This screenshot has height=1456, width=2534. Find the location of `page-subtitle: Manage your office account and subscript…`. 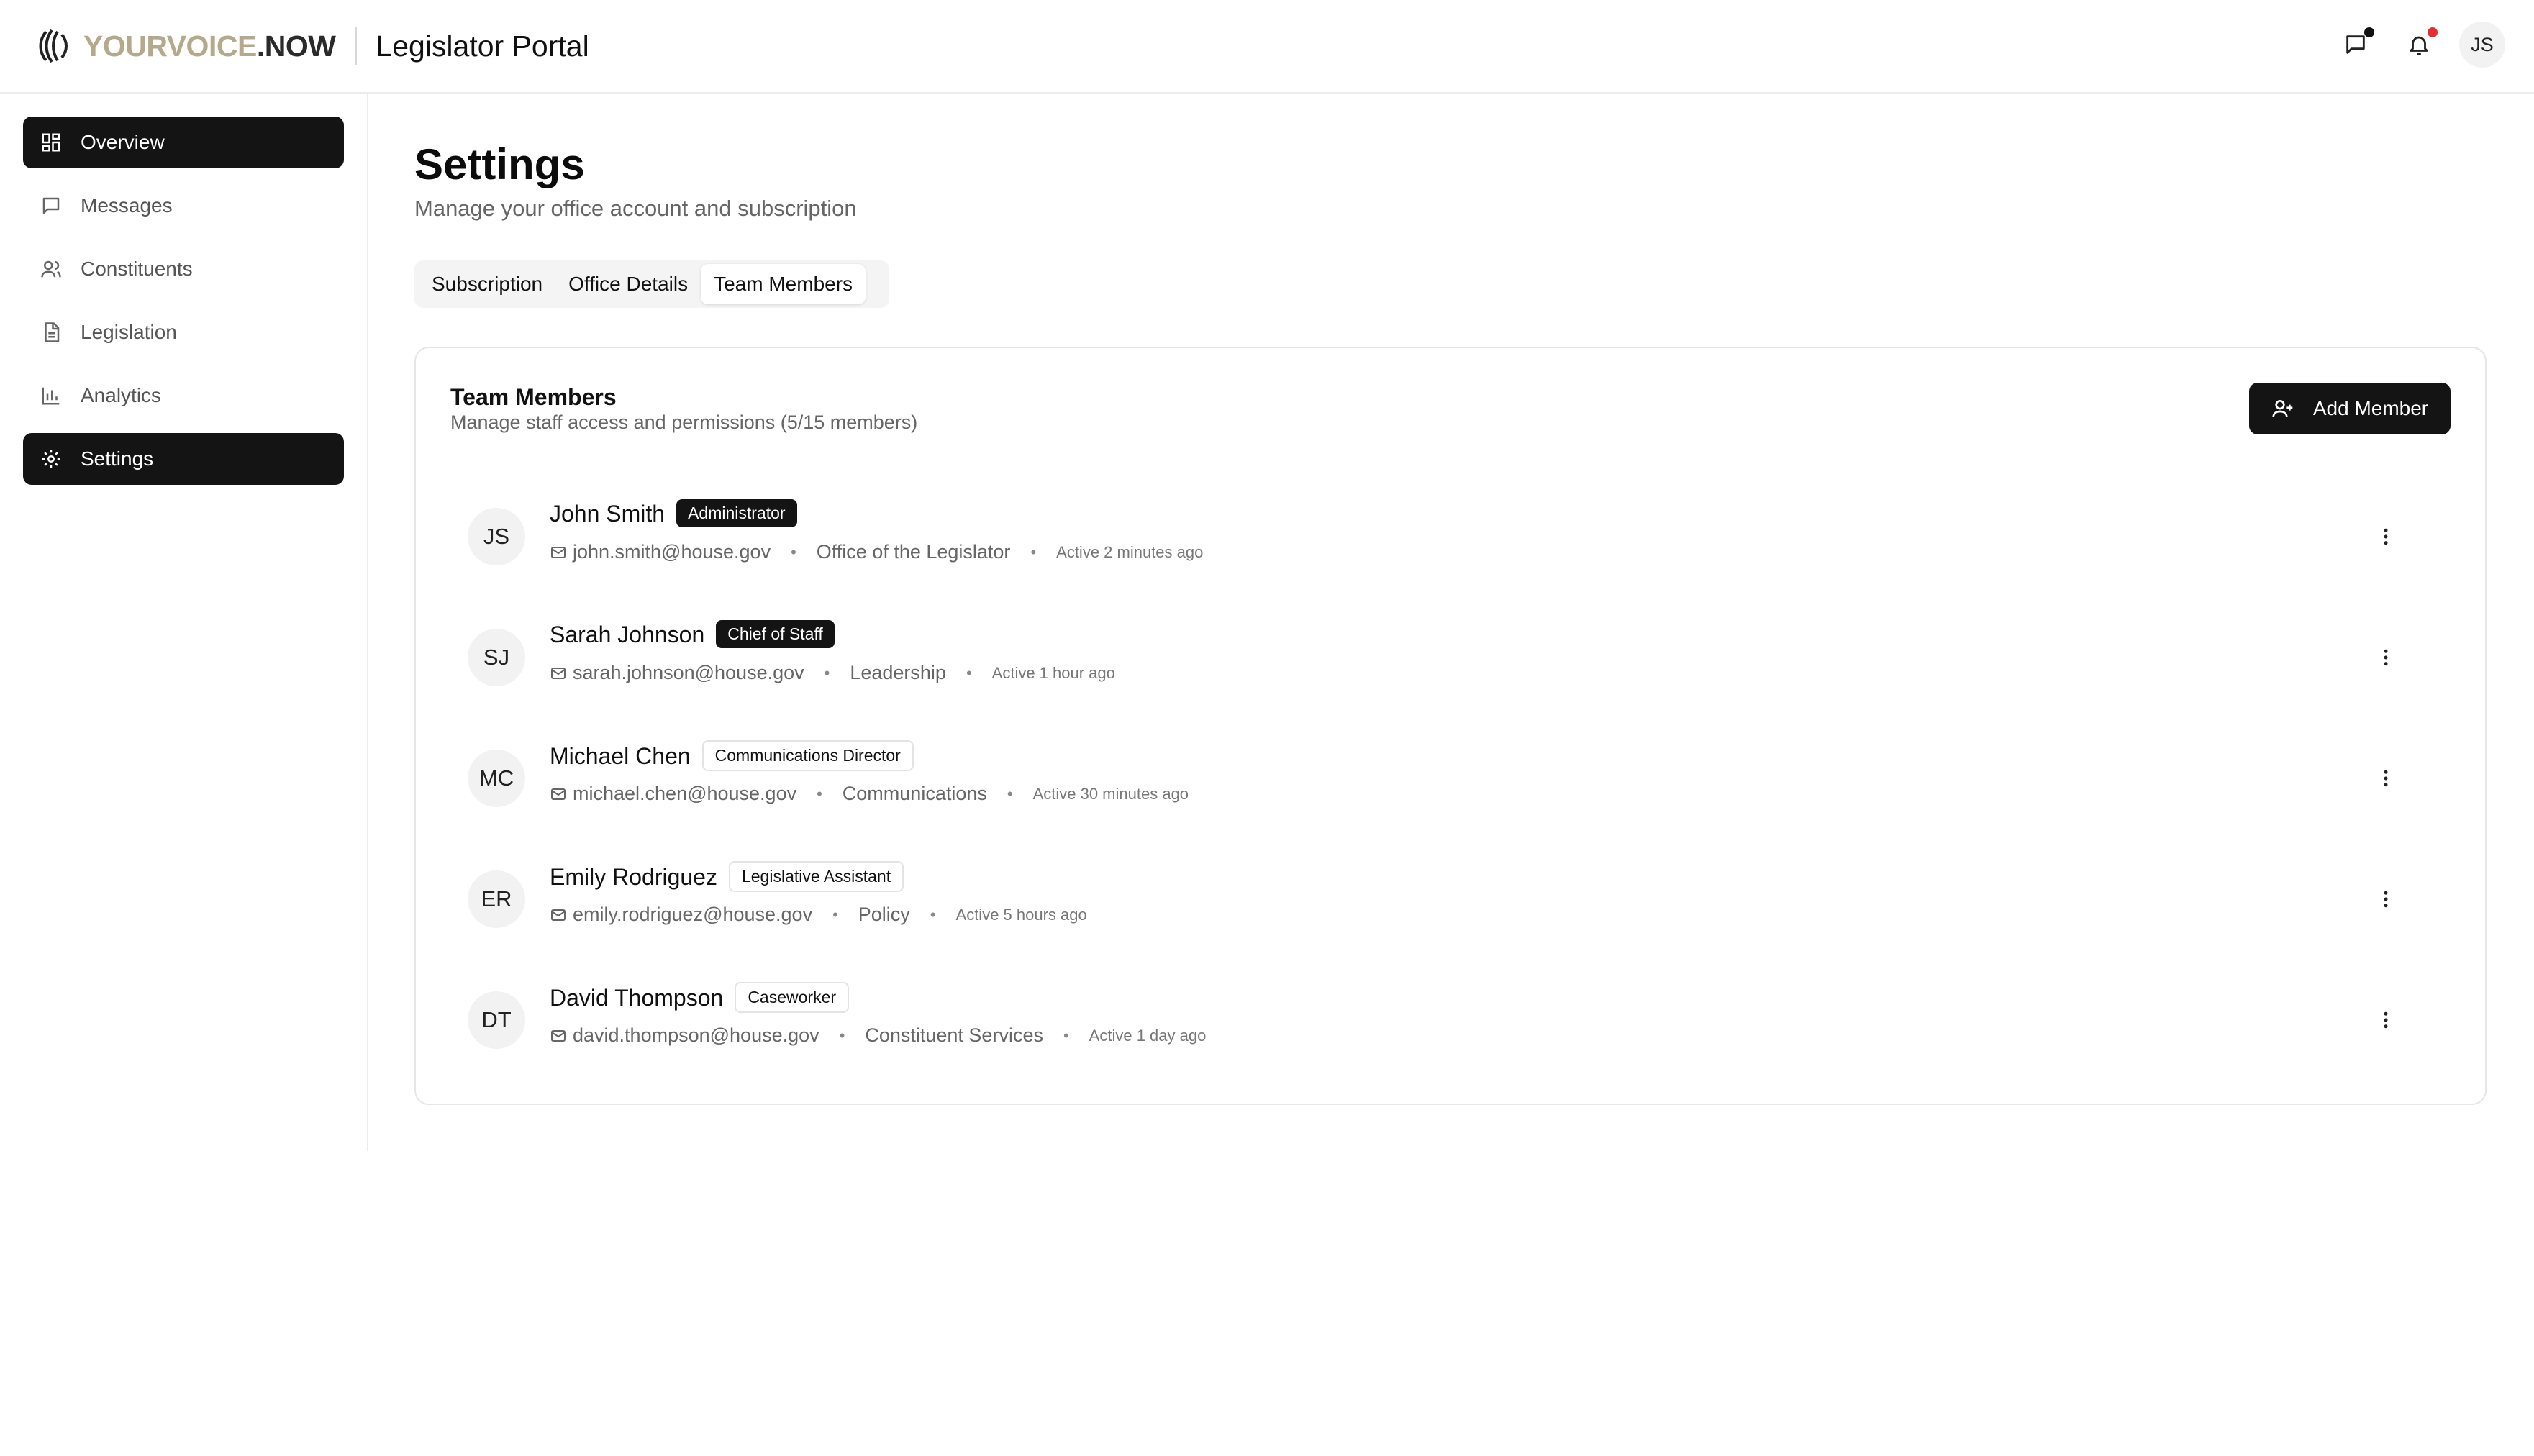

page-subtitle: Manage your office account and subscript… is located at coordinates (635, 208).